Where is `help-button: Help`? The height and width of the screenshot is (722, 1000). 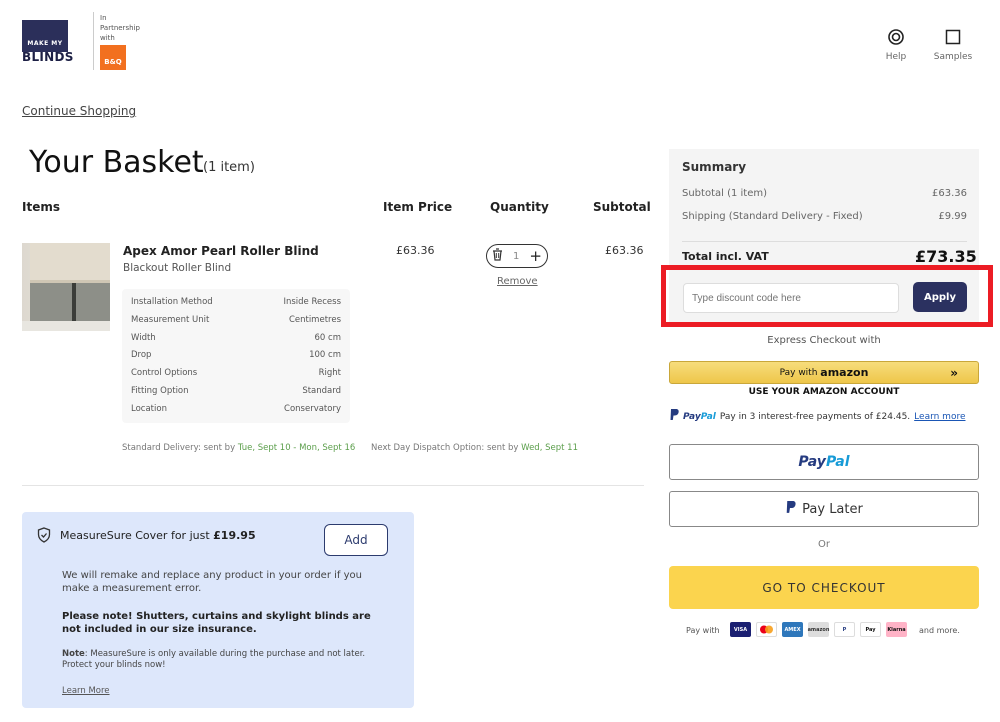 help-button: Help is located at coordinates (896, 44).